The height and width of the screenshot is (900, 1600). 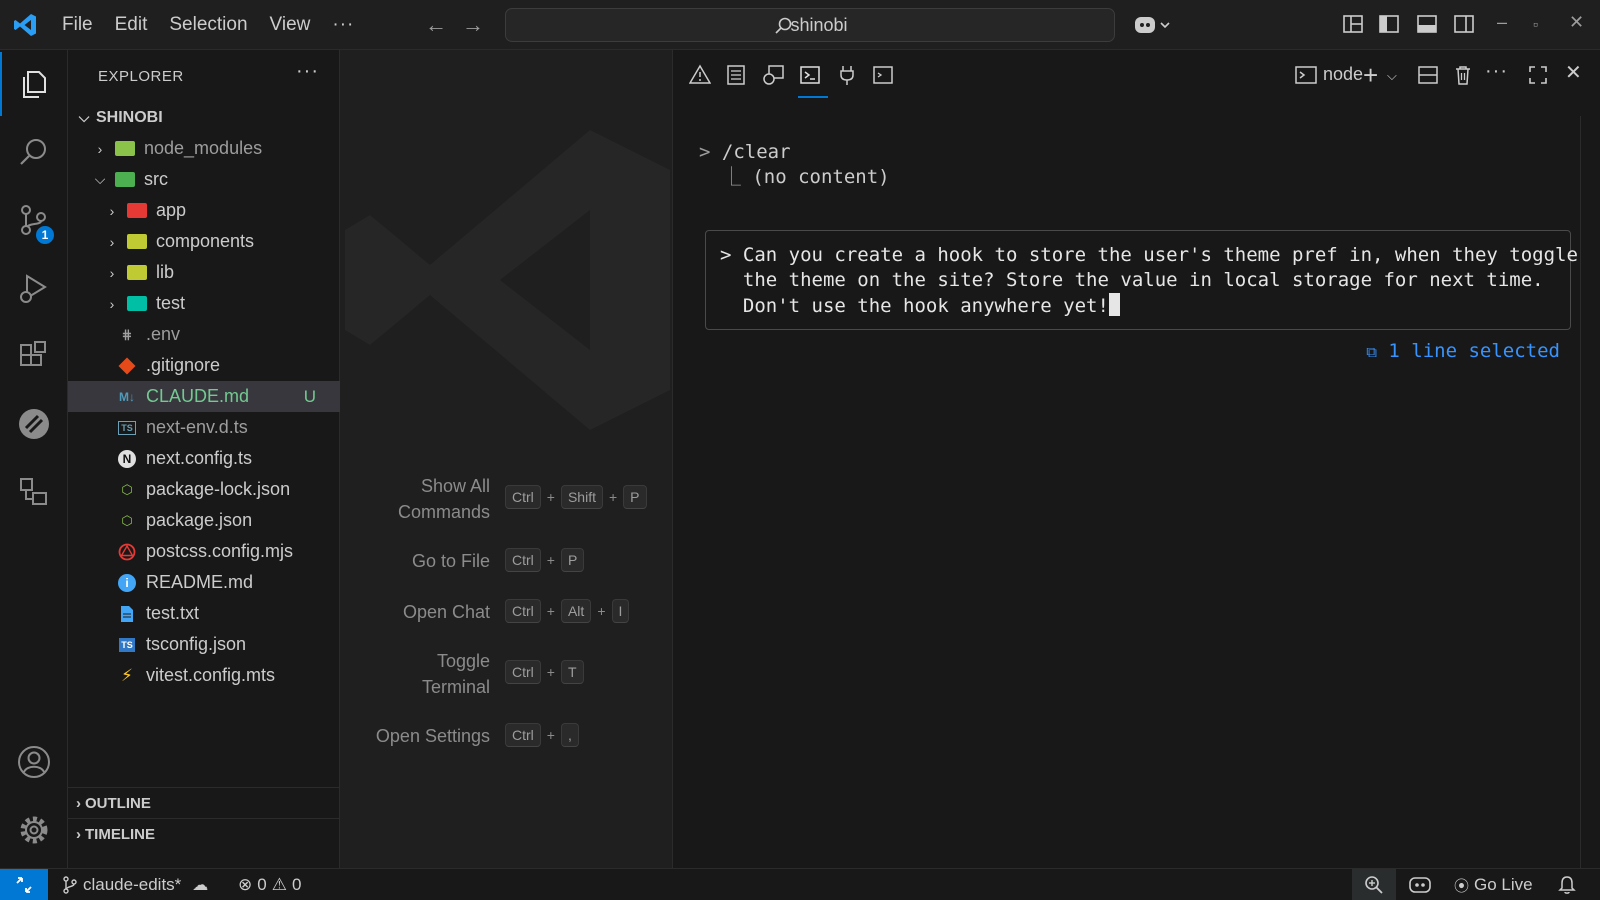 What do you see at coordinates (34, 830) in the screenshot?
I see `settings-gear-icon` at bounding box center [34, 830].